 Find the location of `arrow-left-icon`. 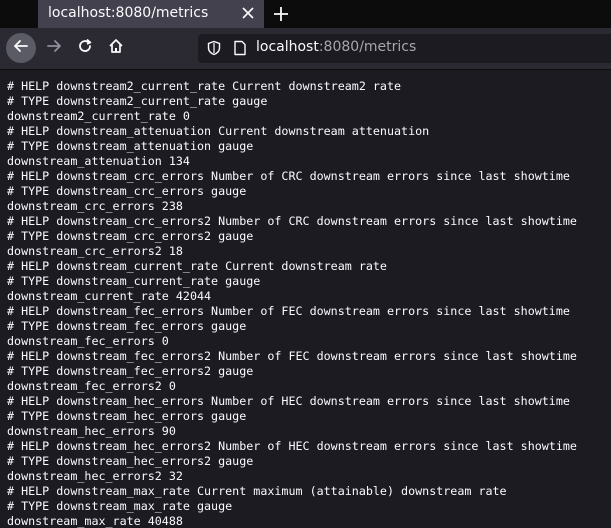

arrow-left-icon is located at coordinates (21, 48).